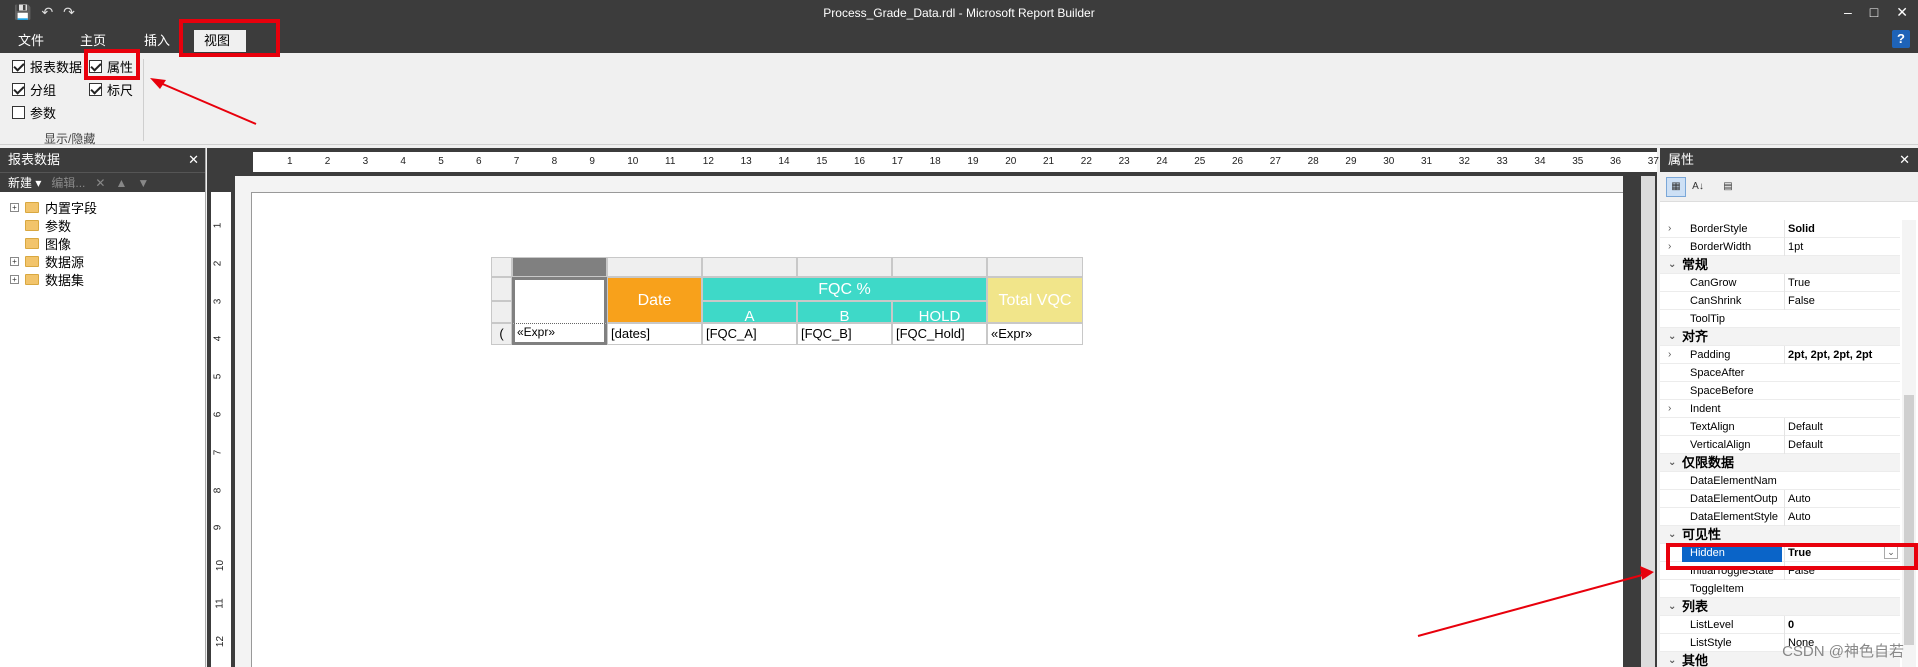 The width and height of the screenshot is (1918, 667). Describe the element at coordinates (844, 334) in the screenshot. I see `data-fqc-b-cell: [FQC_B]` at that location.